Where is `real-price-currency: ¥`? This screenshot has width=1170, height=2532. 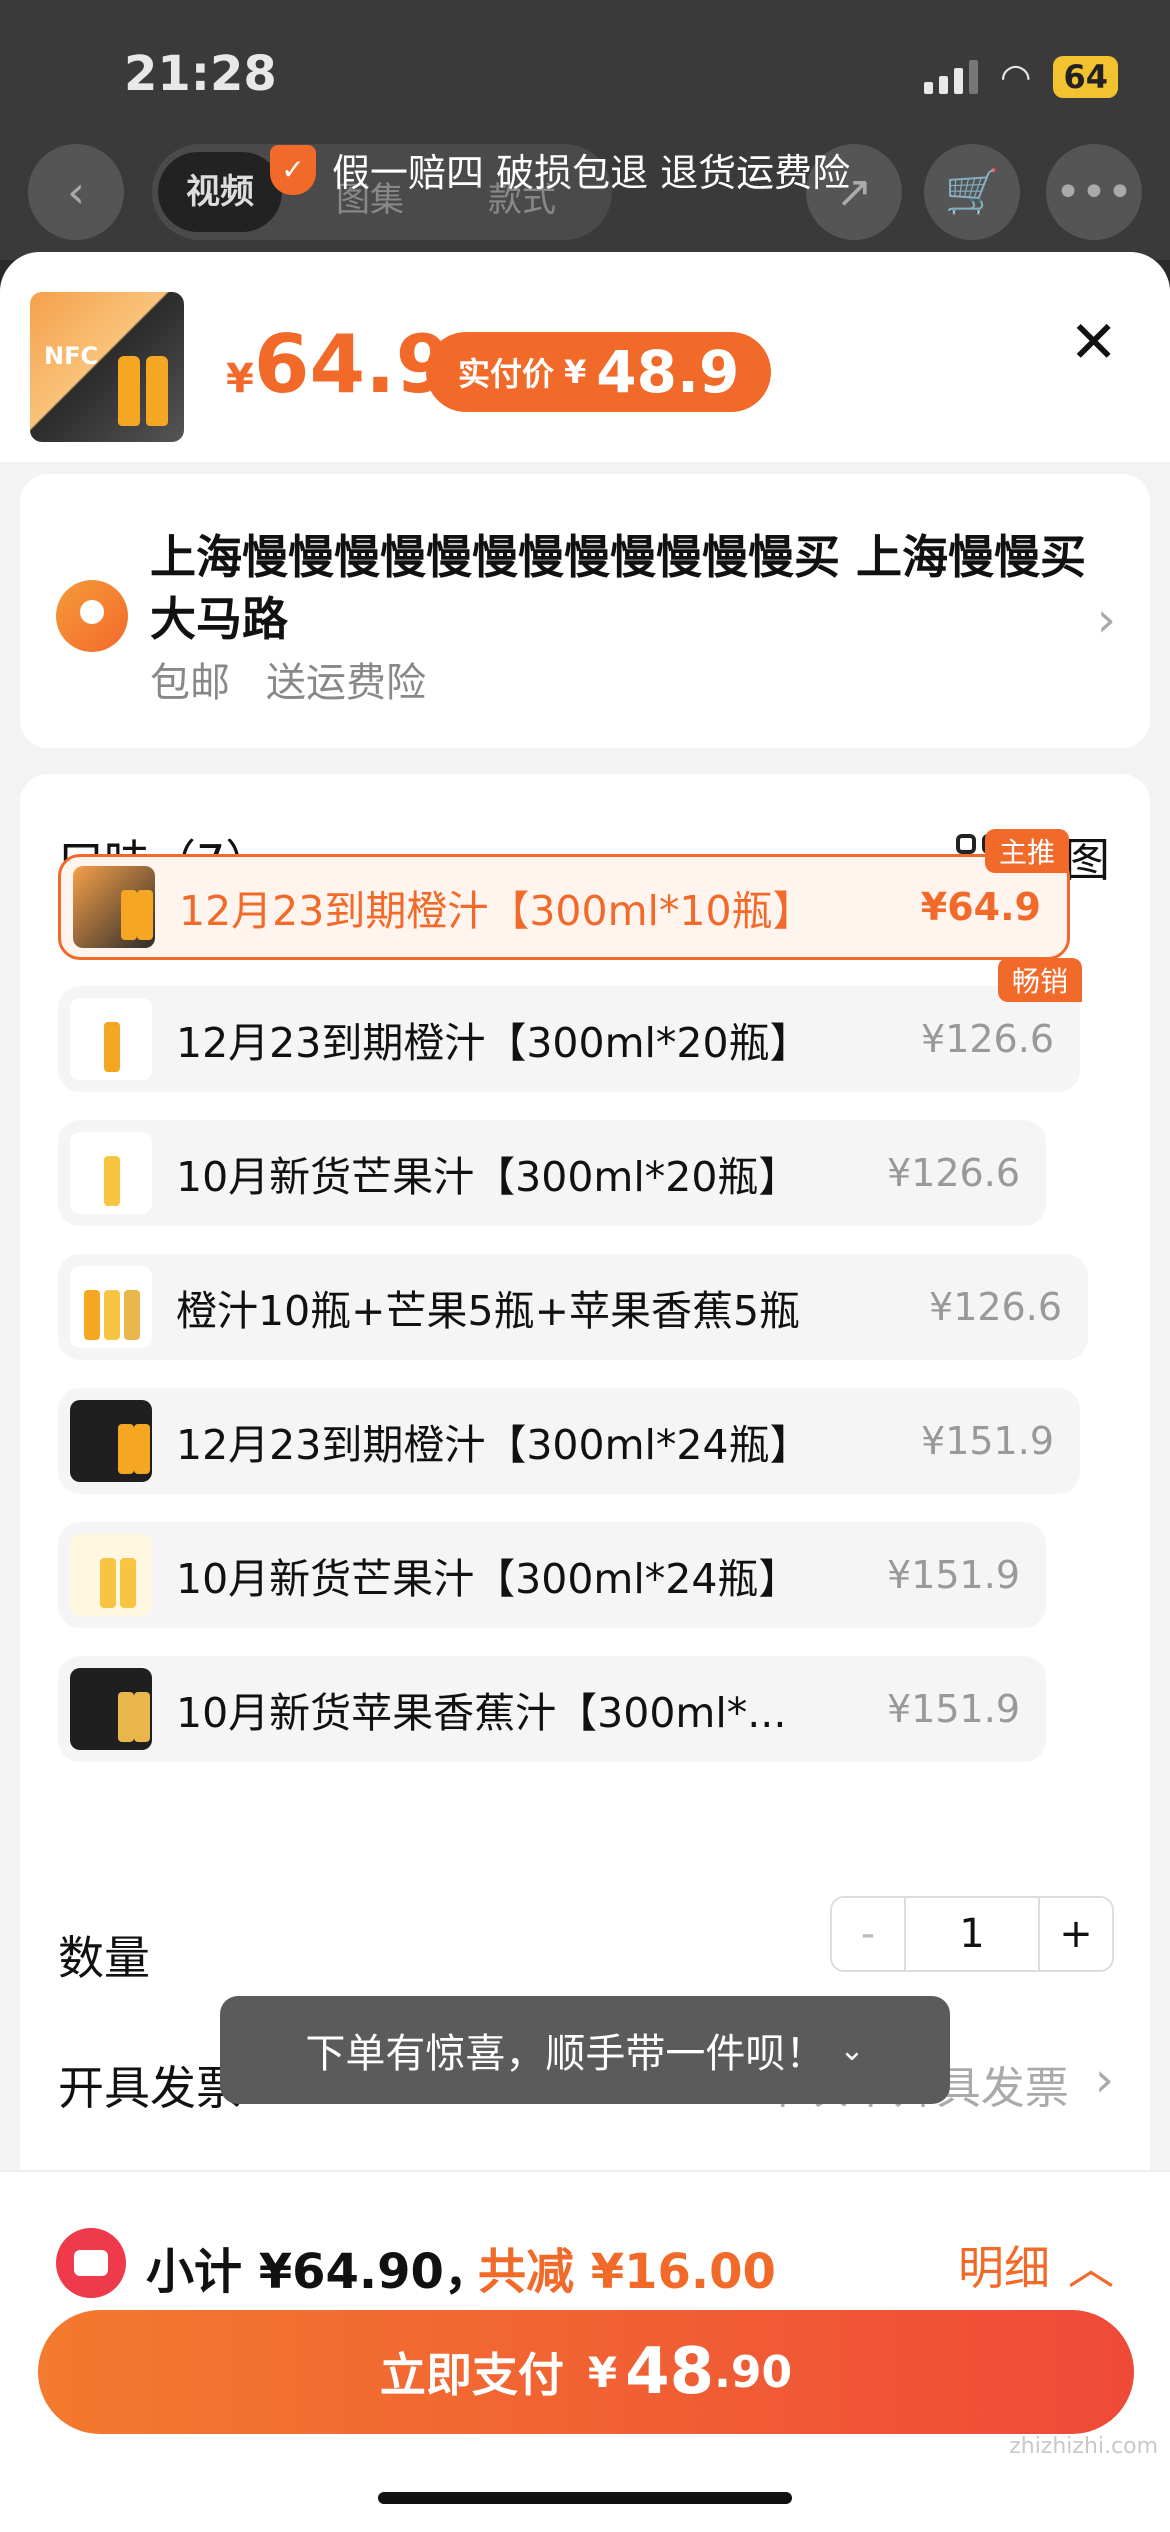
real-price-currency: ¥ is located at coordinates (575, 372).